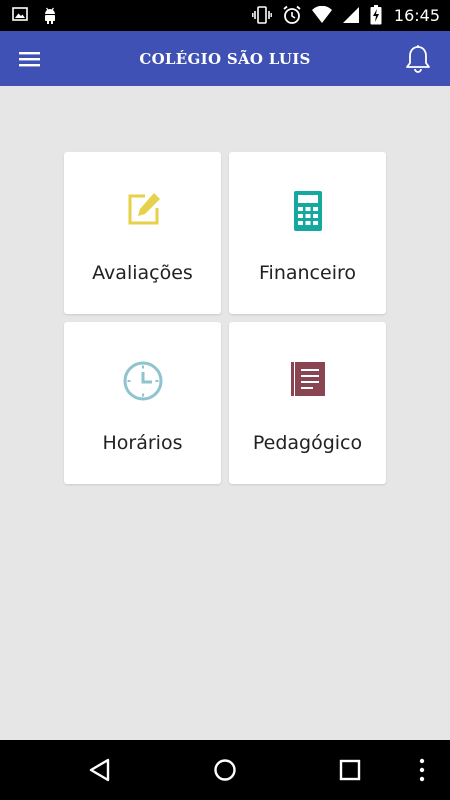  I want to click on back-button, so click(100, 770).